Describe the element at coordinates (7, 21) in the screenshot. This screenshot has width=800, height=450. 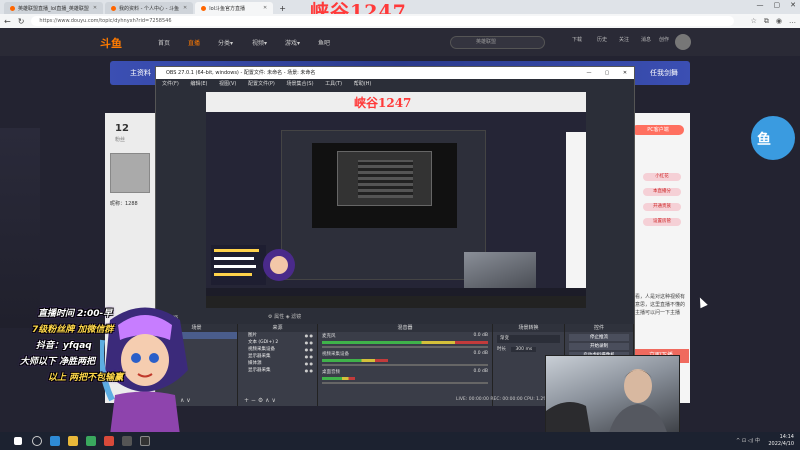
I see `back-arrow-icon: ←` at that location.